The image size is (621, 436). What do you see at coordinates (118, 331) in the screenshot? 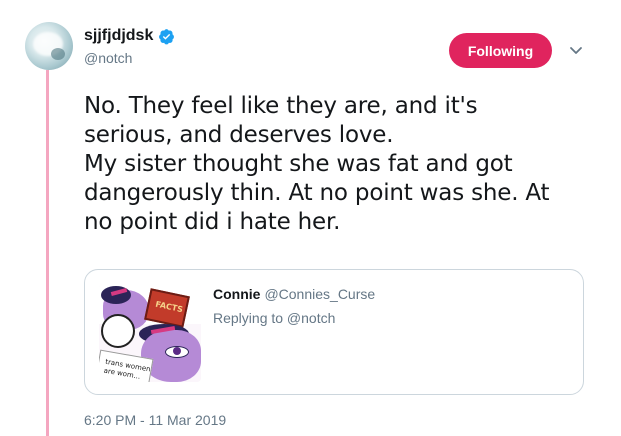
I see `image-glove` at bounding box center [118, 331].